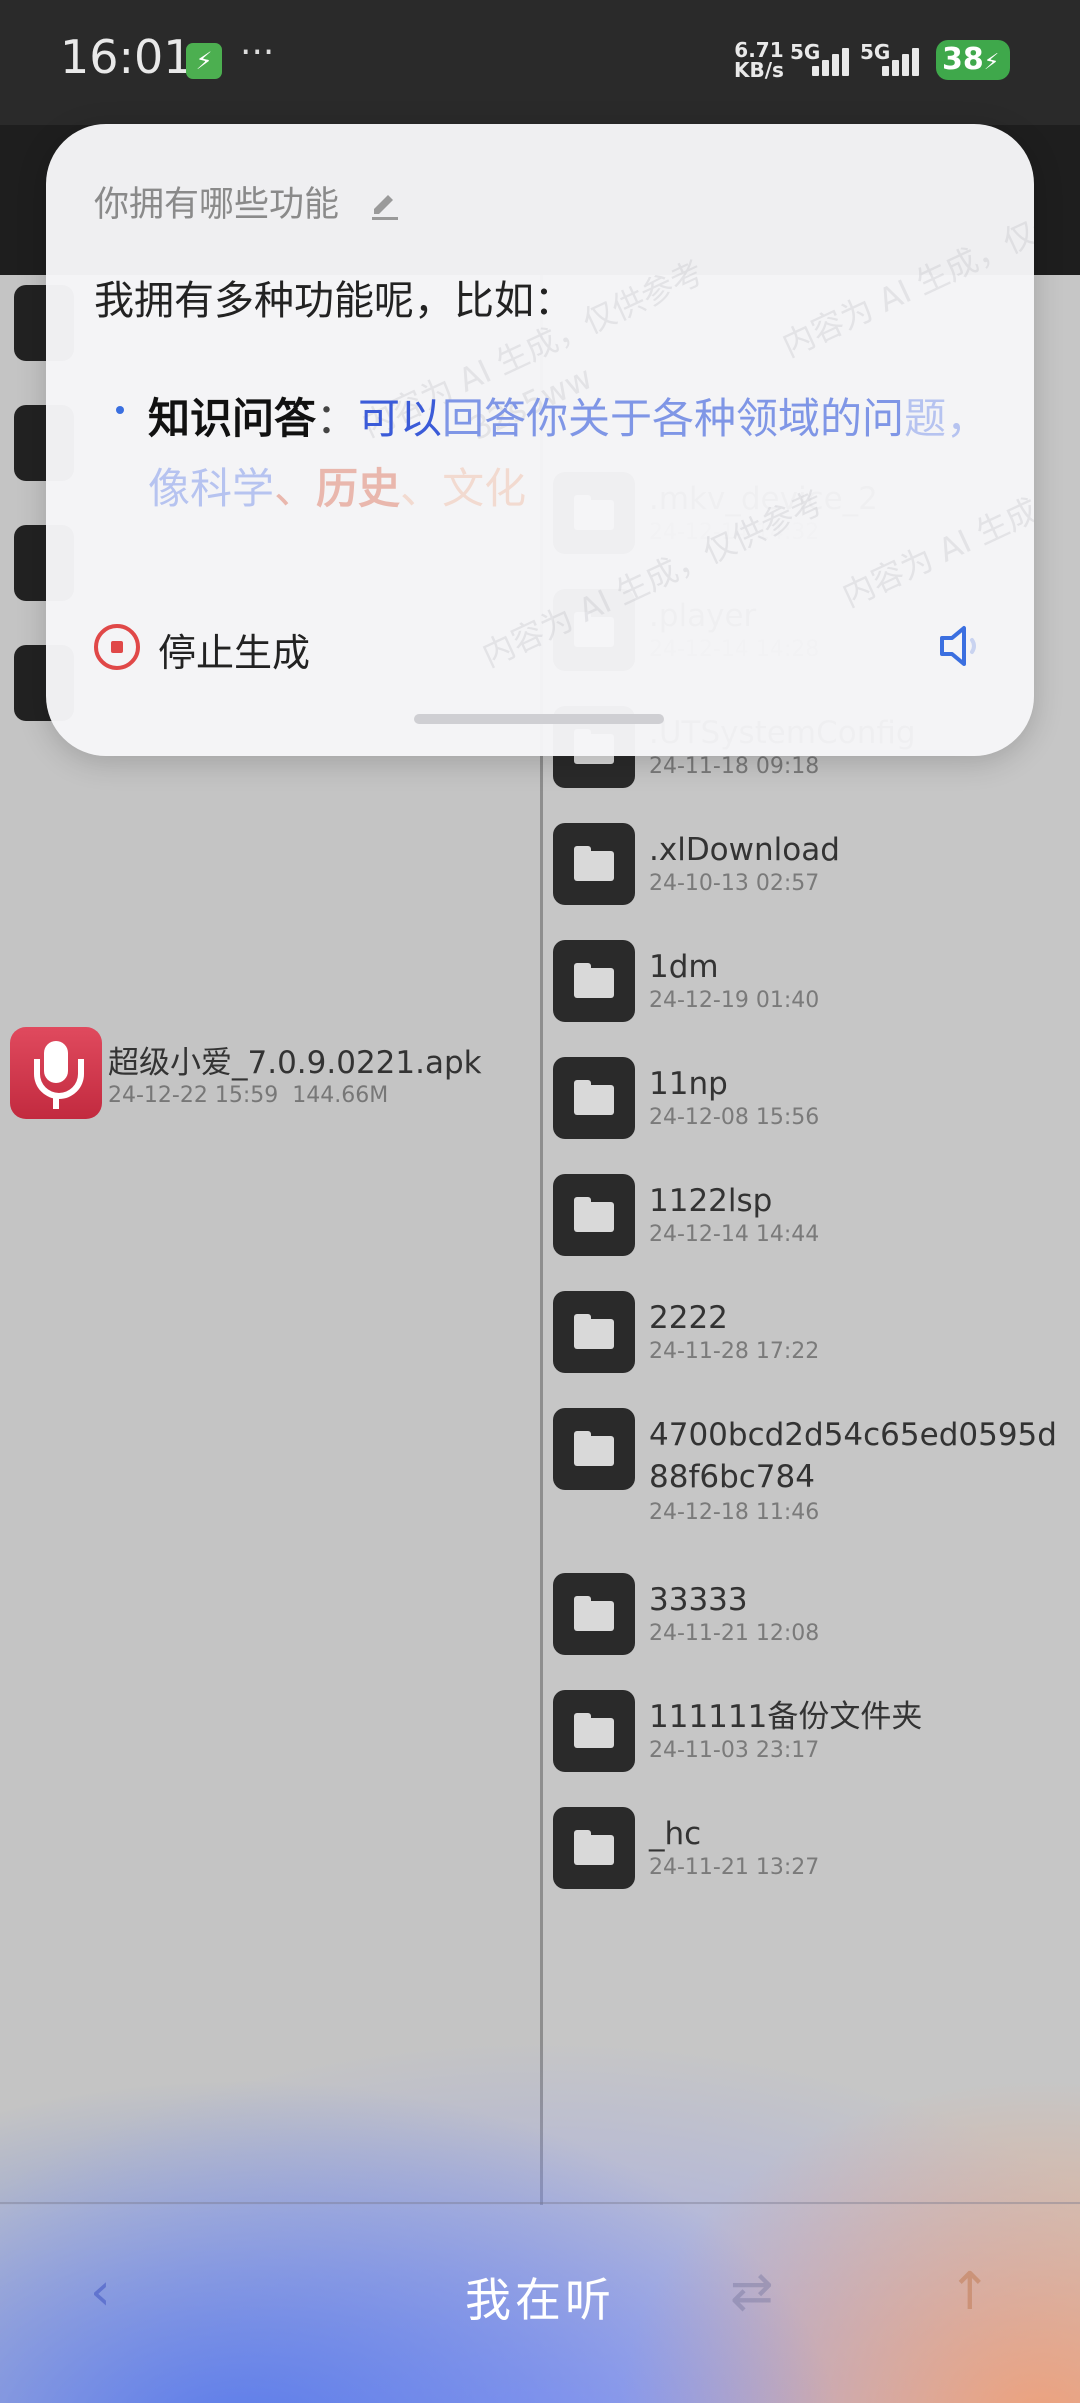  I want to click on folder-date: 24-11-21 13:27, so click(734, 1867).